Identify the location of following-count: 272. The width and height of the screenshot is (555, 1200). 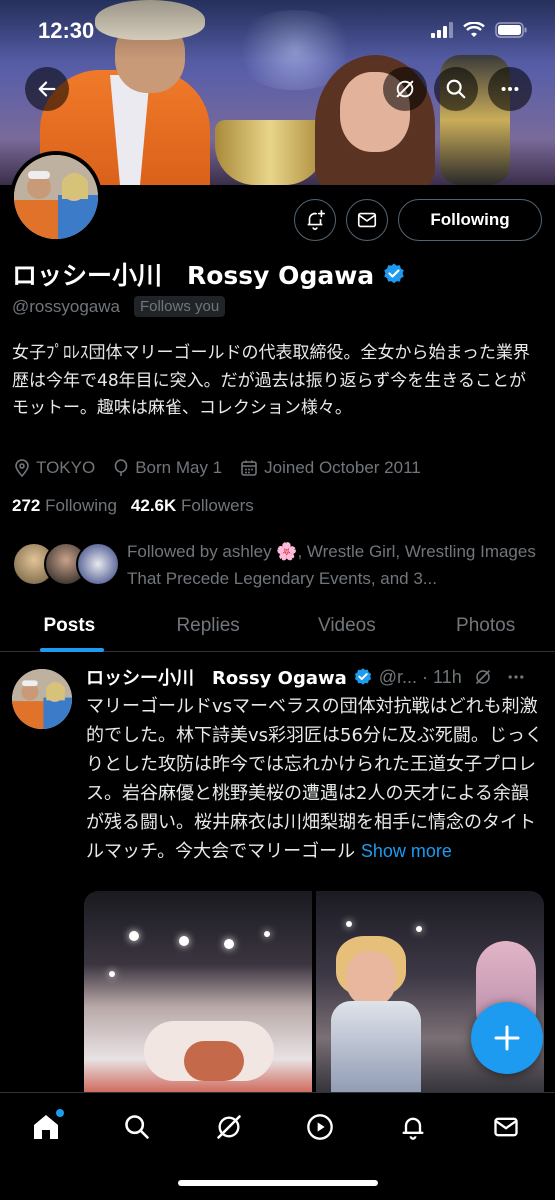
(26, 505).